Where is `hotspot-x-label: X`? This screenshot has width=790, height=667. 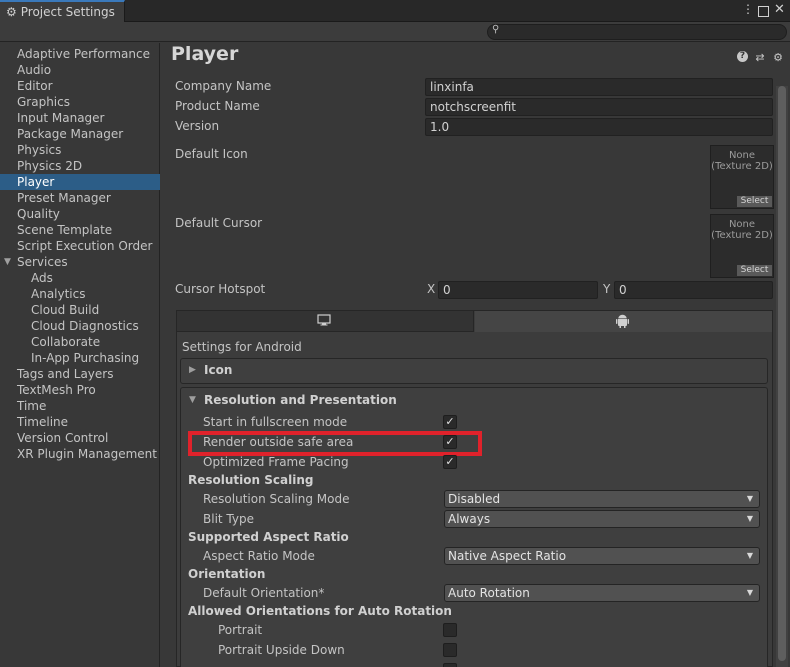
hotspot-x-label: X is located at coordinates (431, 289).